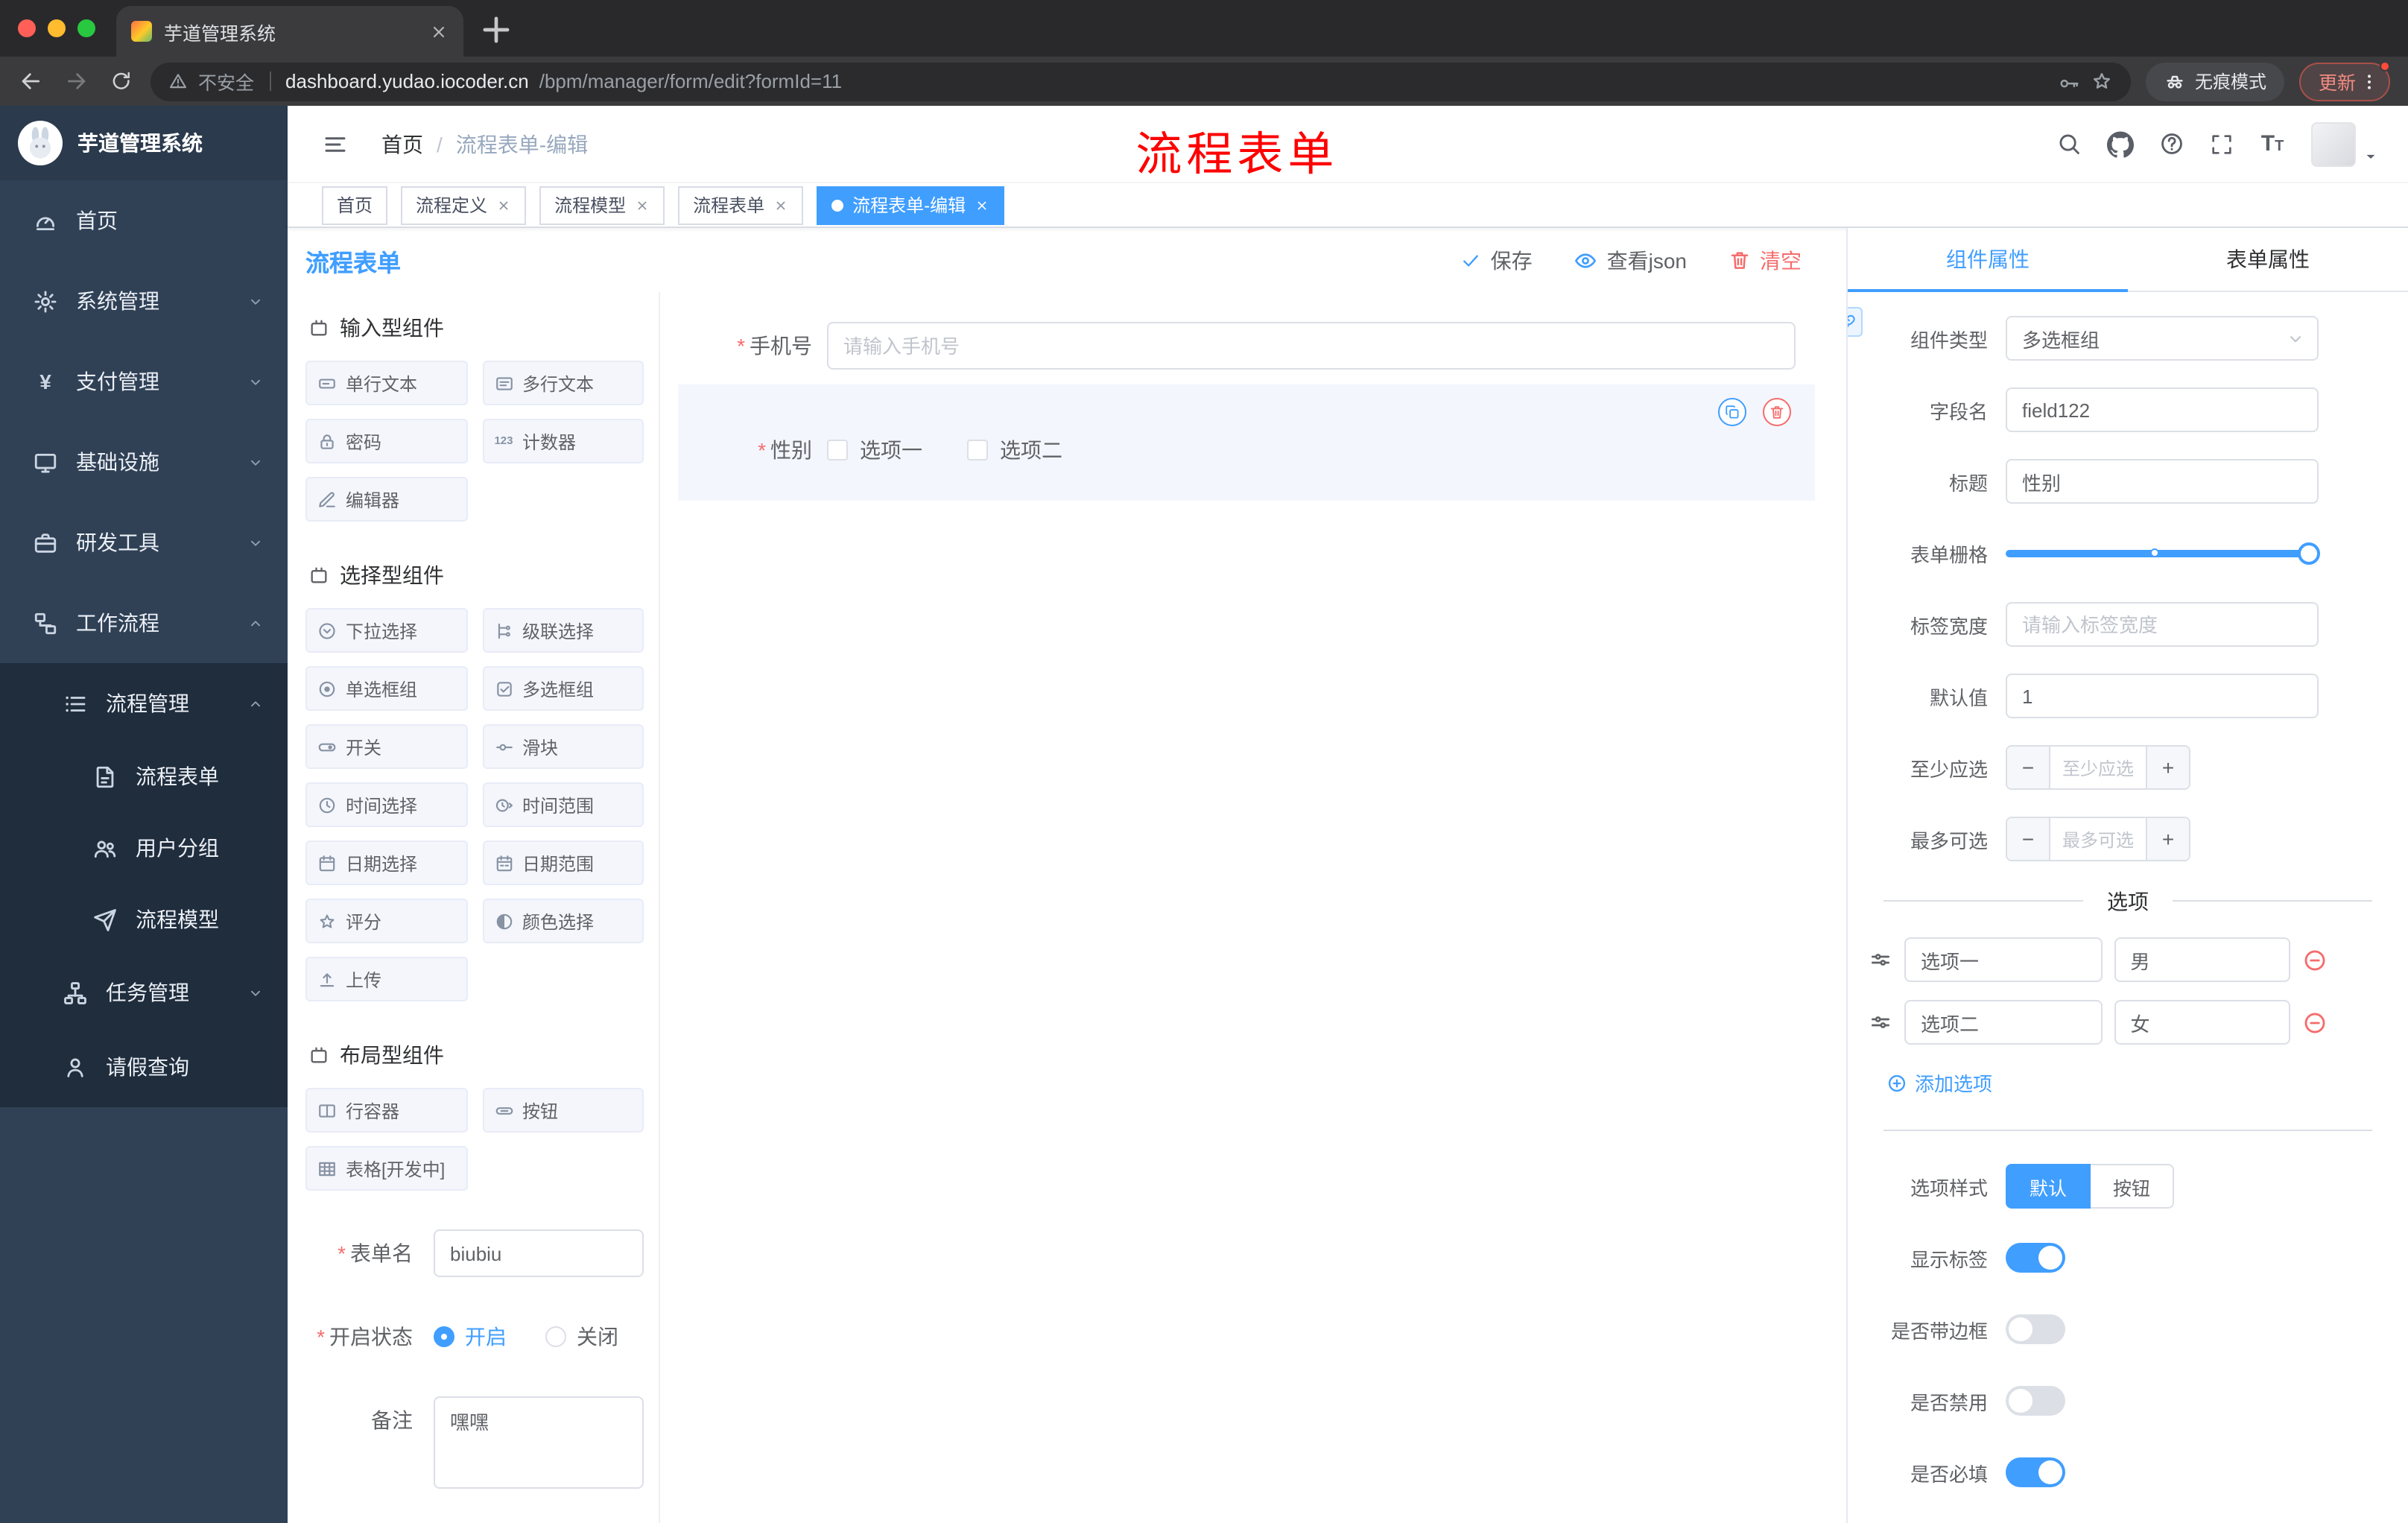 The image size is (2408, 1523). I want to click on slider-track, so click(2162, 553).